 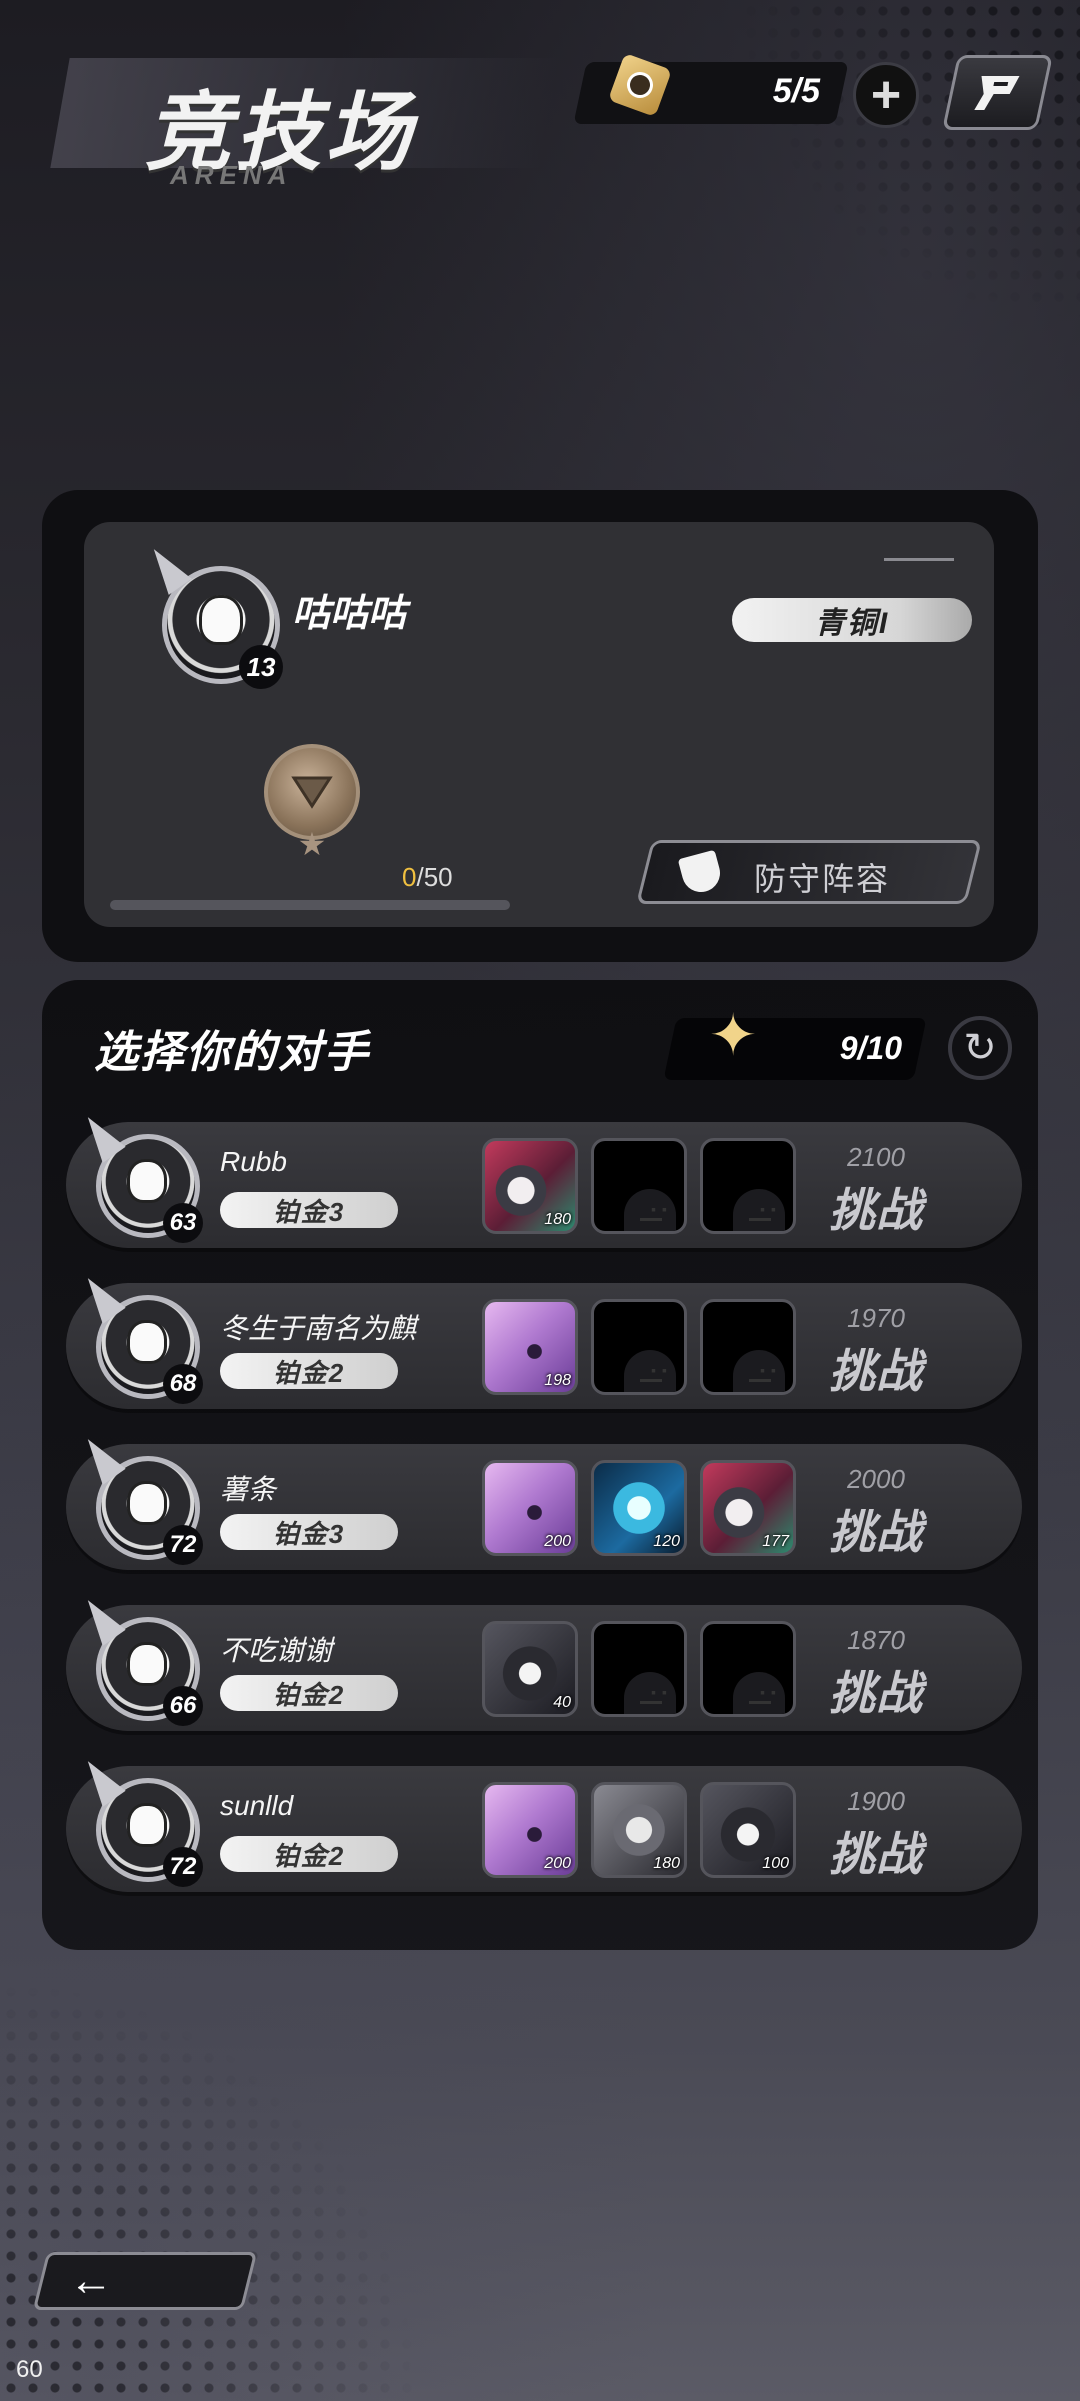 What do you see at coordinates (876, 1479) in the screenshot?
I see `opponent-score: 2000` at bounding box center [876, 1479].